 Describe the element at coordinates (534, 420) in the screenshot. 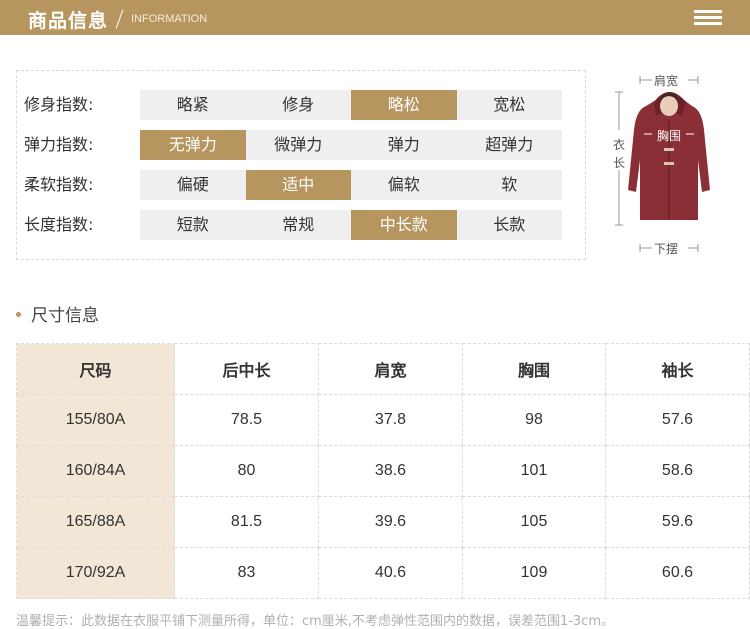

I see `size-value-cell: 98` at that location.